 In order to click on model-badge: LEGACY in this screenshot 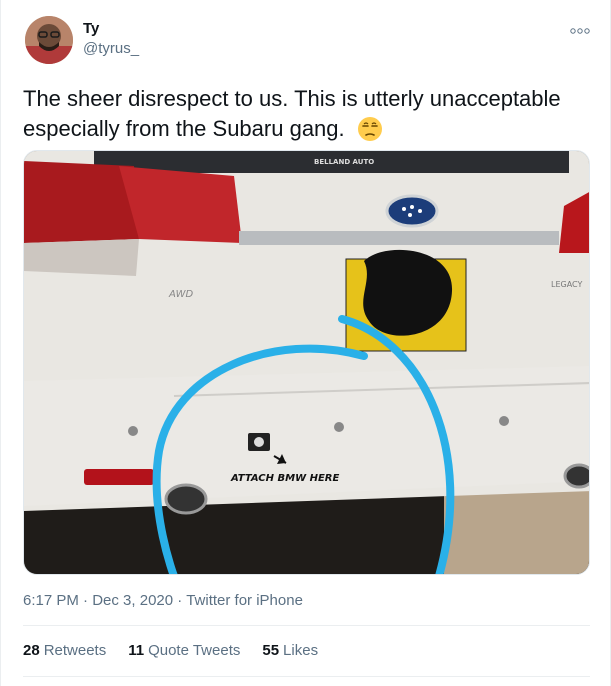, I will do `click(566, 284)`.